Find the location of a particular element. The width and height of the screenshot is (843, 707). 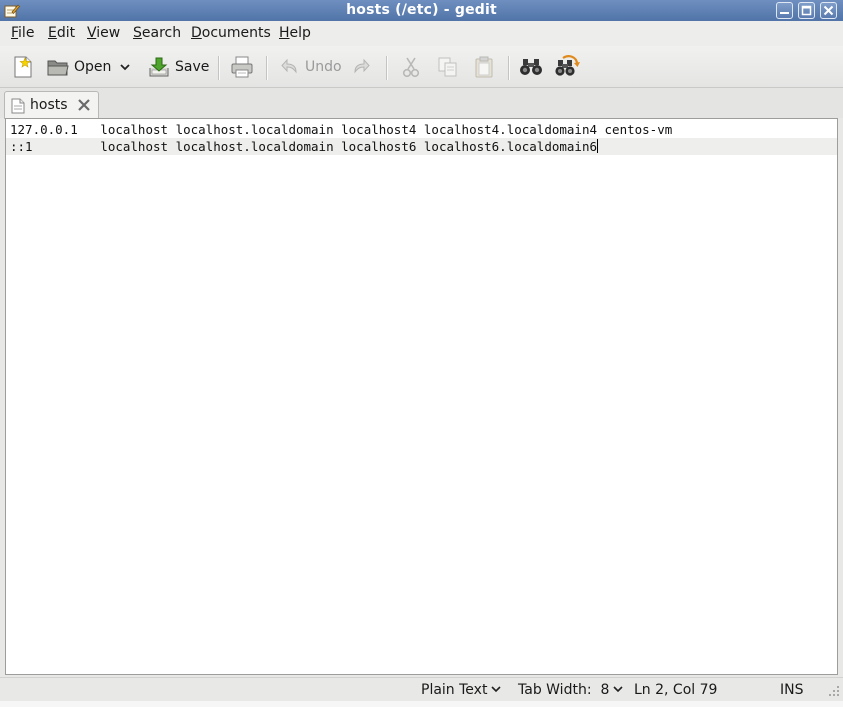

insert-mode: INS is located at coordinates (792, 690).